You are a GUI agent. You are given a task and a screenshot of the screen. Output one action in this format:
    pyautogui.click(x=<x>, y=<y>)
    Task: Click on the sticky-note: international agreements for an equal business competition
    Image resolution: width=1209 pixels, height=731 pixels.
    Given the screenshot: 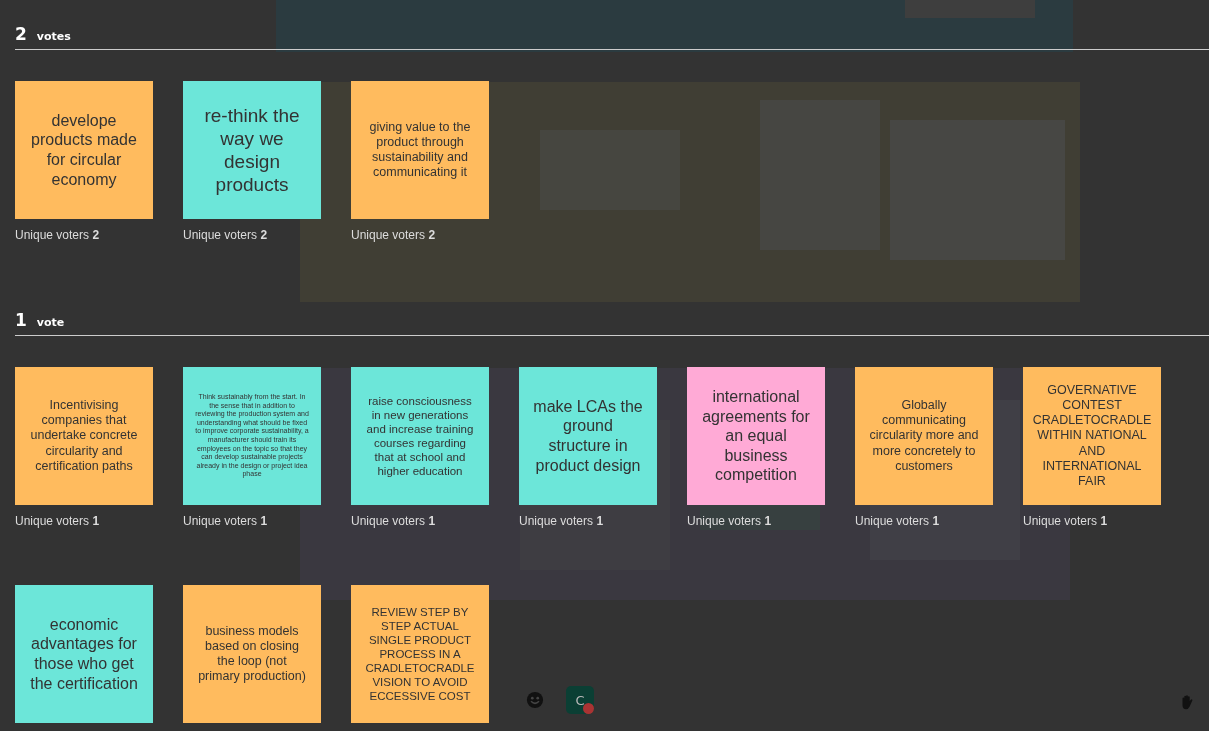 What is the action you would take?
    pyautogui.click(x=756, y=436)
    